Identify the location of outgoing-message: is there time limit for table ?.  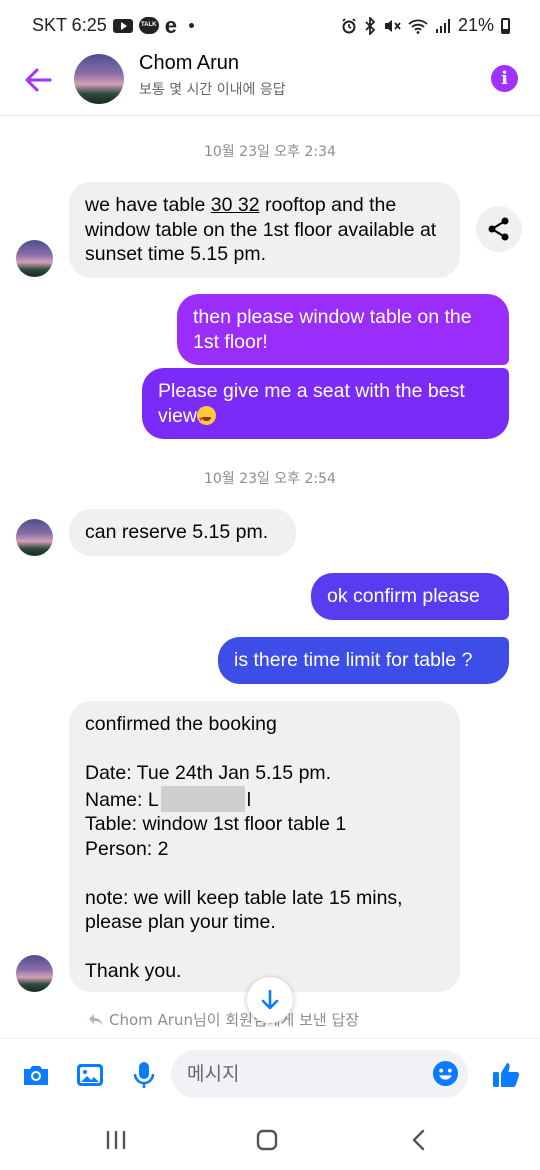
(363, 660).